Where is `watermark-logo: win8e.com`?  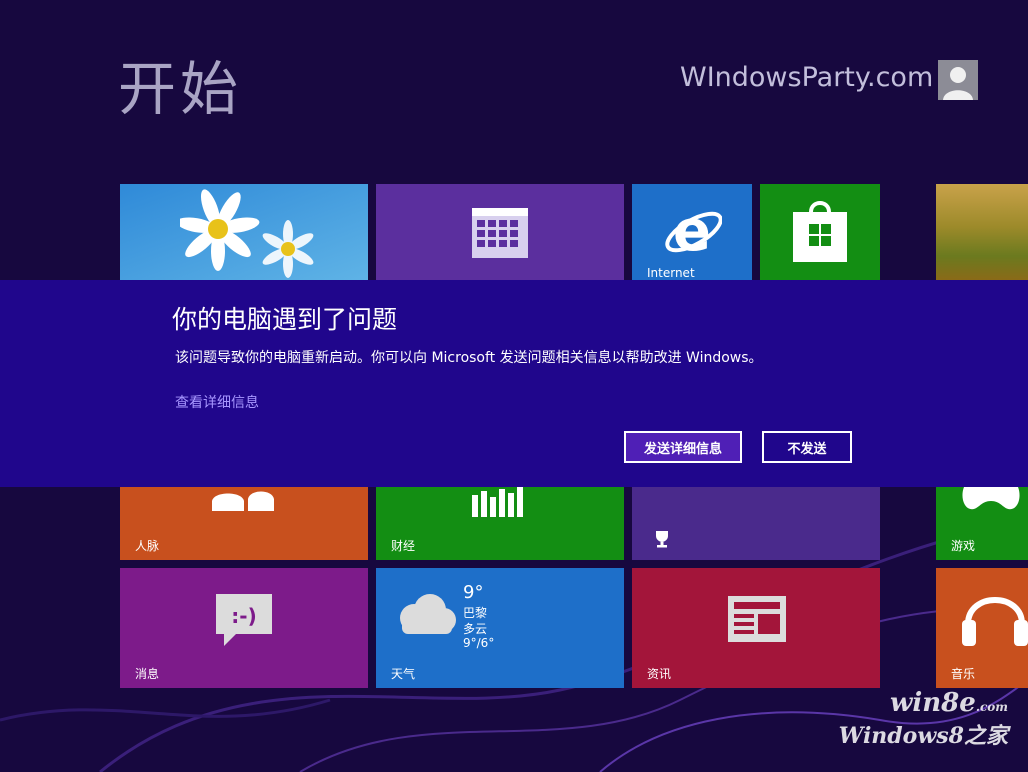
watermark-logo: win8e.com is located at coordinates (949, 703).